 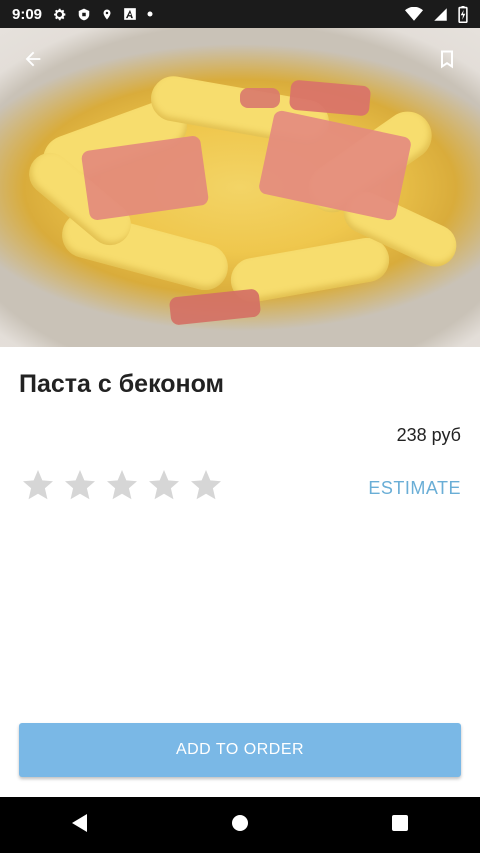 What do you see at coordinates (440, 14) in the screenshot?
I see `signal-icon` at bounding box center [440, 14].